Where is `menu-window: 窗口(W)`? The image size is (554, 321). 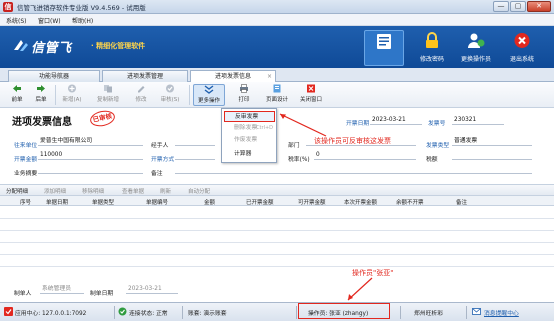
menu-window: 窗口(W) is located at coordinates (49, 20).